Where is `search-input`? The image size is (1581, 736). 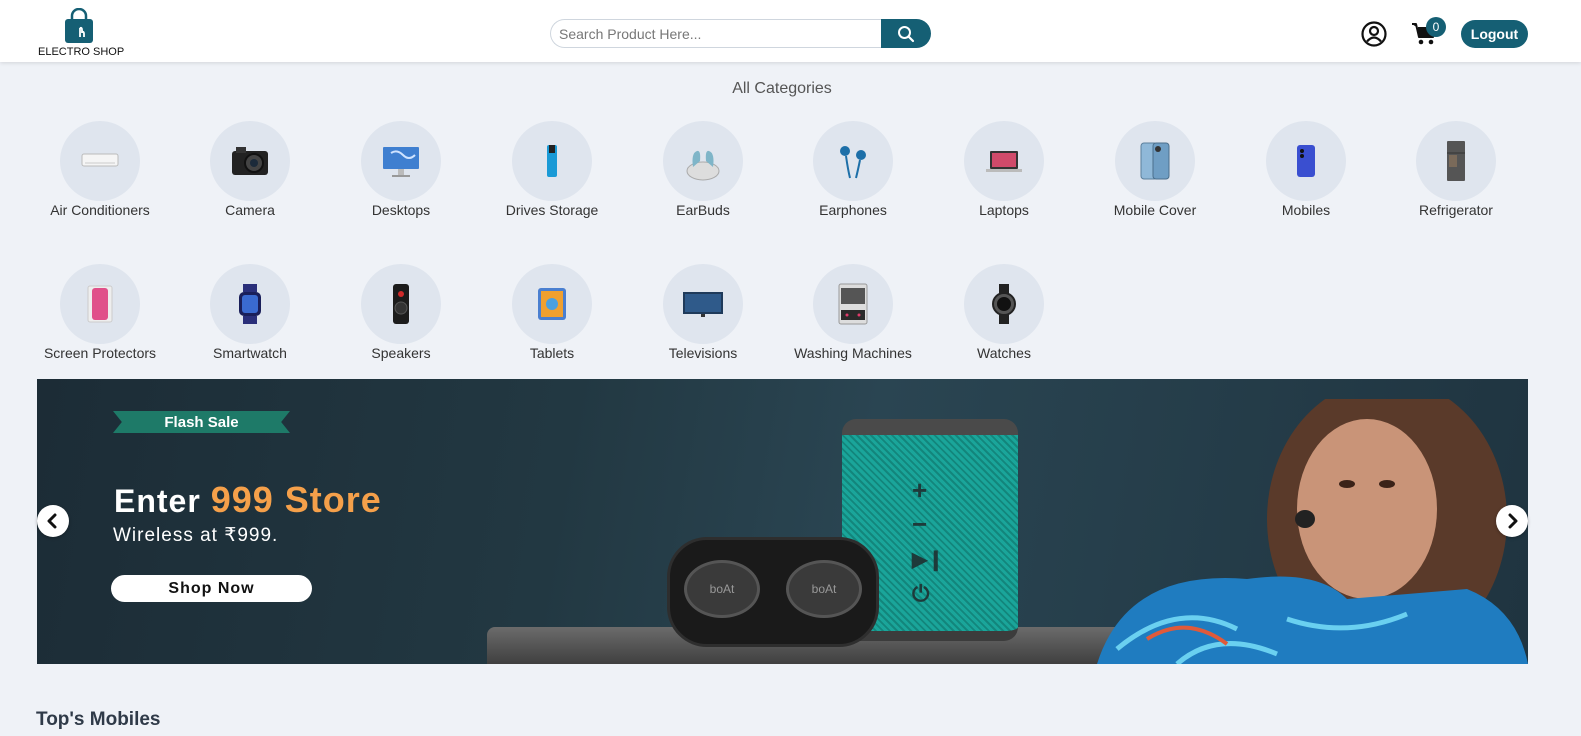
search-input is located at coordinates (716, 33).